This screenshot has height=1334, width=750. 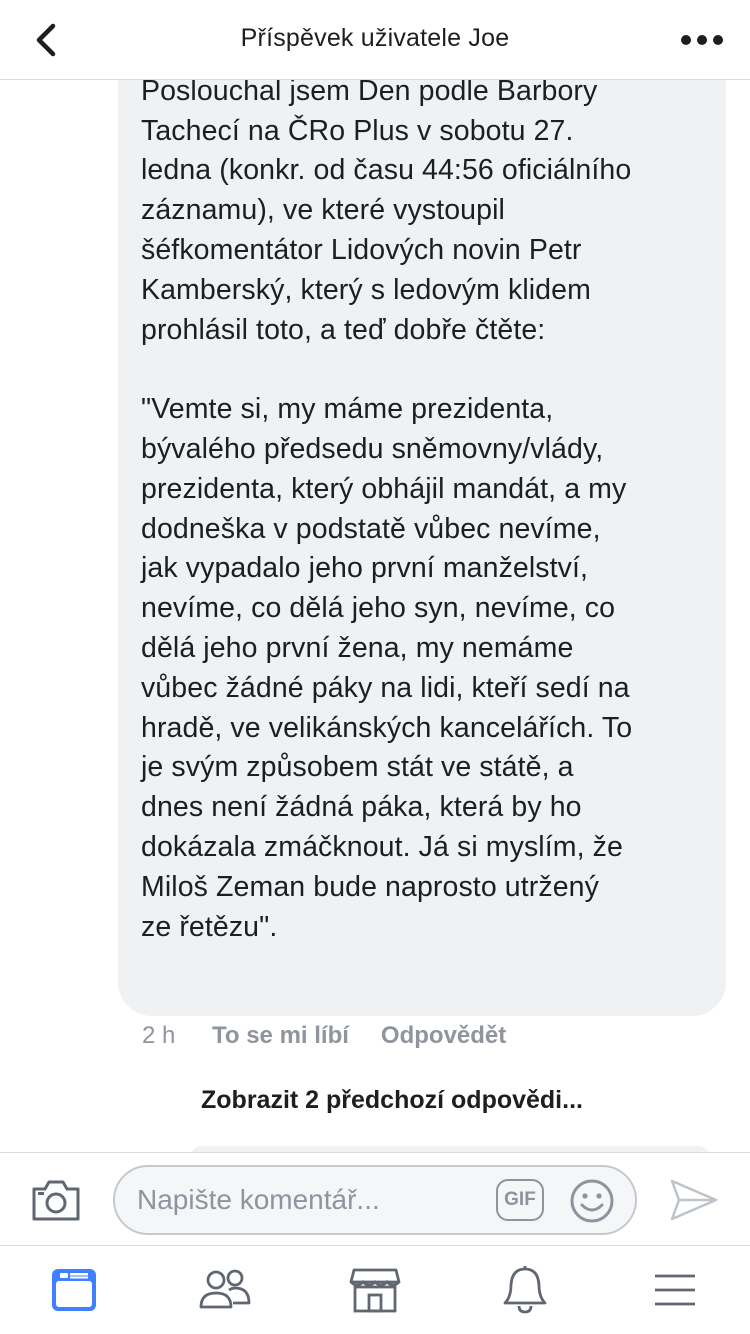 What do you see at coordinates (280, 1036) in the screenshot?
I see `like-button: To se mi líbí` at bounding box center [280, 1036].